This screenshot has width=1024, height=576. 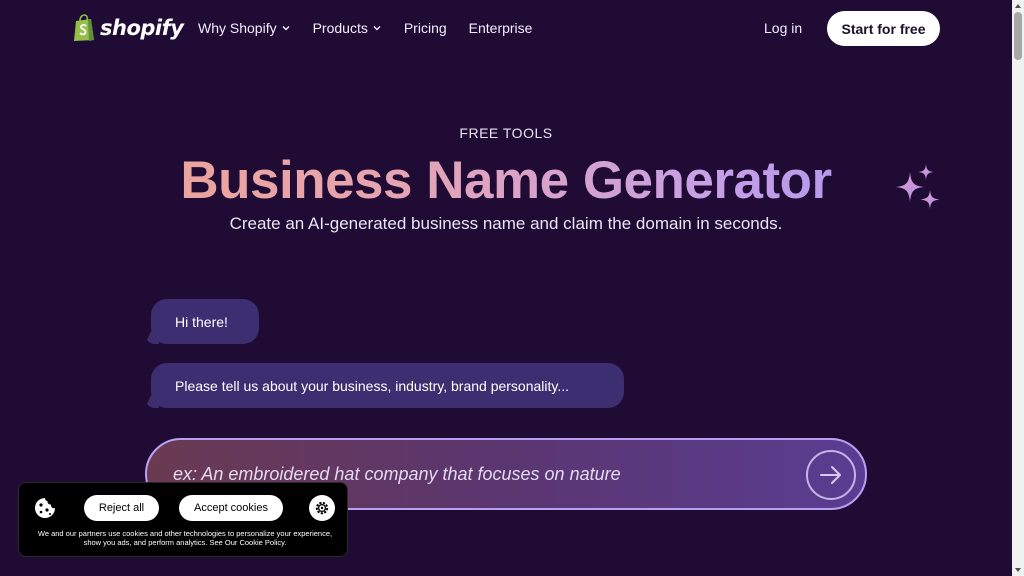 I want to click on scrollbar-thumb, so click(x=1018, y=36).